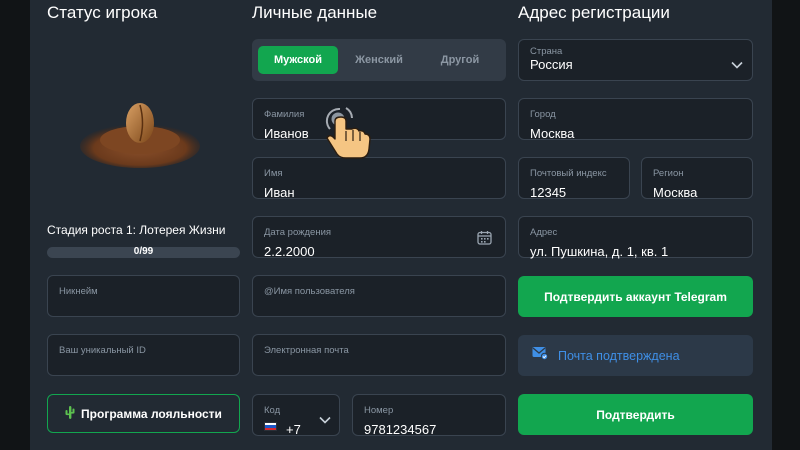 This screenshot has height=450, width=800. What do you see at coordinates (279, 192) in the screenshot?
I see `name-value: Иван` at bounding box center [279, 192].